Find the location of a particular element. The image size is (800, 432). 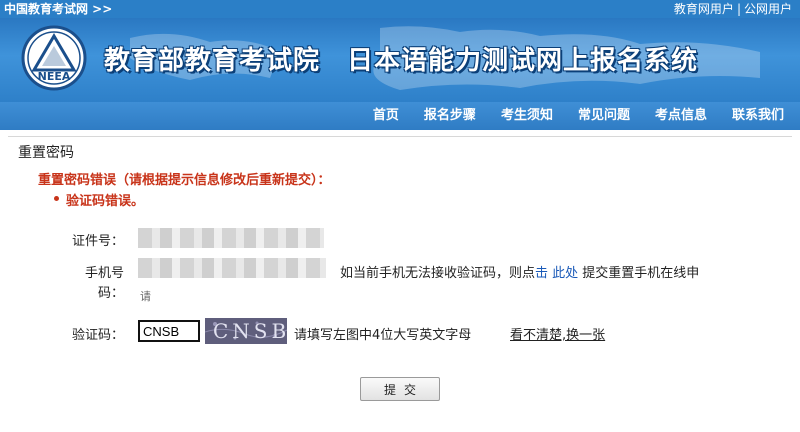

phone-number-label: 手机号码： is located at coordinates (104, 283).